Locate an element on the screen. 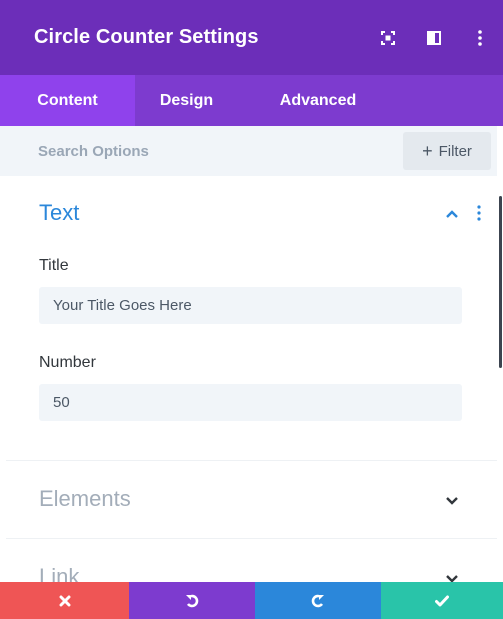  search-bar: + Filter is located at coordinates (248, 151).